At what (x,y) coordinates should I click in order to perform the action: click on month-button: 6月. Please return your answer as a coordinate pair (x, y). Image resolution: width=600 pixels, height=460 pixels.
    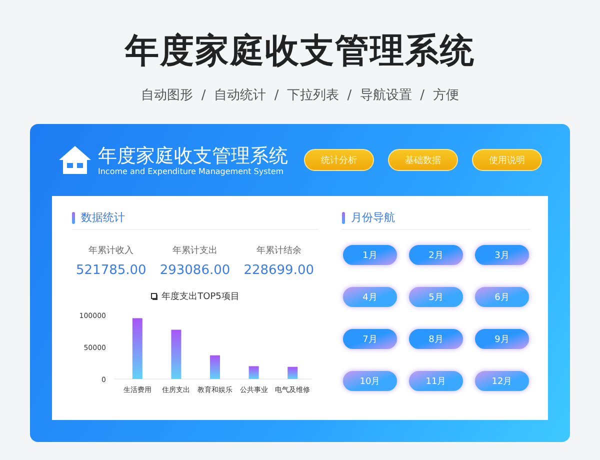
    Looking at the image, I should click on (502, 297).